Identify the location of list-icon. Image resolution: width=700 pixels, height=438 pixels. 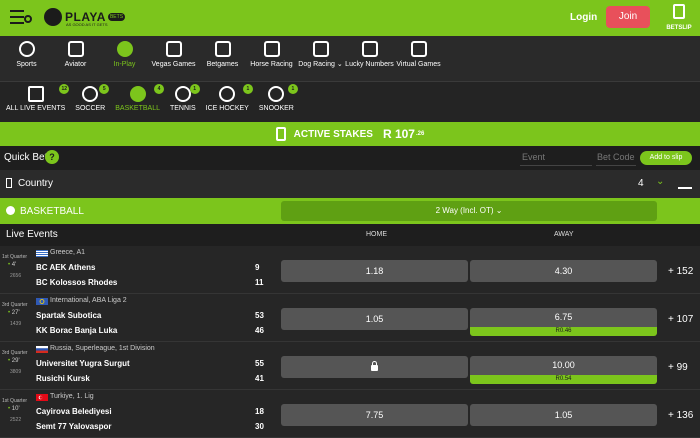
(35, 94).